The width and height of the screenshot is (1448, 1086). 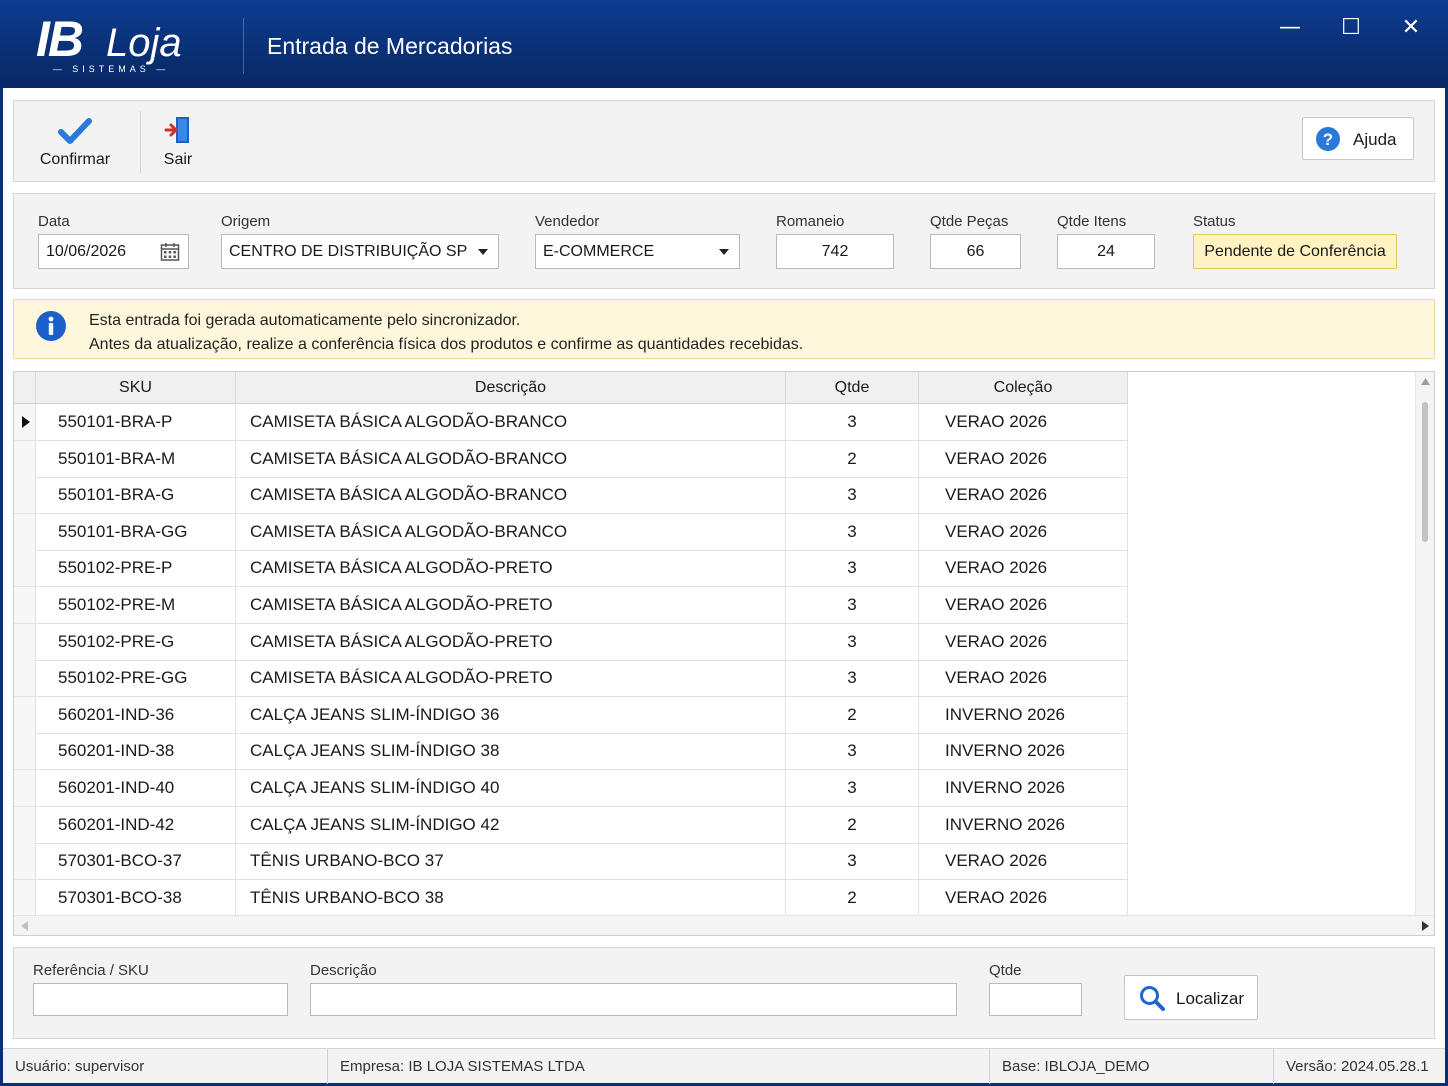 I want to click on close-icon: ✕, so click(x=1411, y=27).